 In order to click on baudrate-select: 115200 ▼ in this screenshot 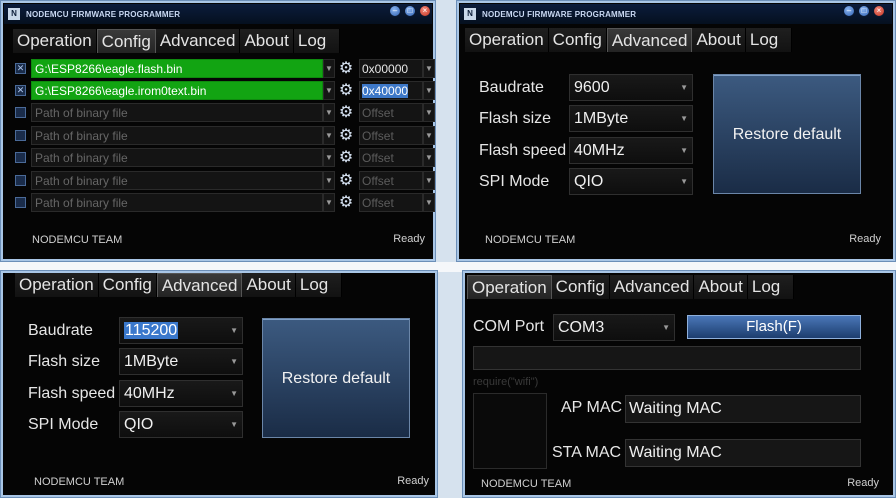, I will do `click(181, 330)`.